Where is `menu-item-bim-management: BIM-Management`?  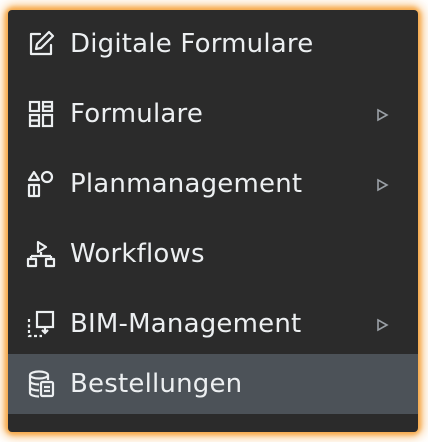 menu-item-bim-management: BIM-Management is located at coordinates (213, 324).